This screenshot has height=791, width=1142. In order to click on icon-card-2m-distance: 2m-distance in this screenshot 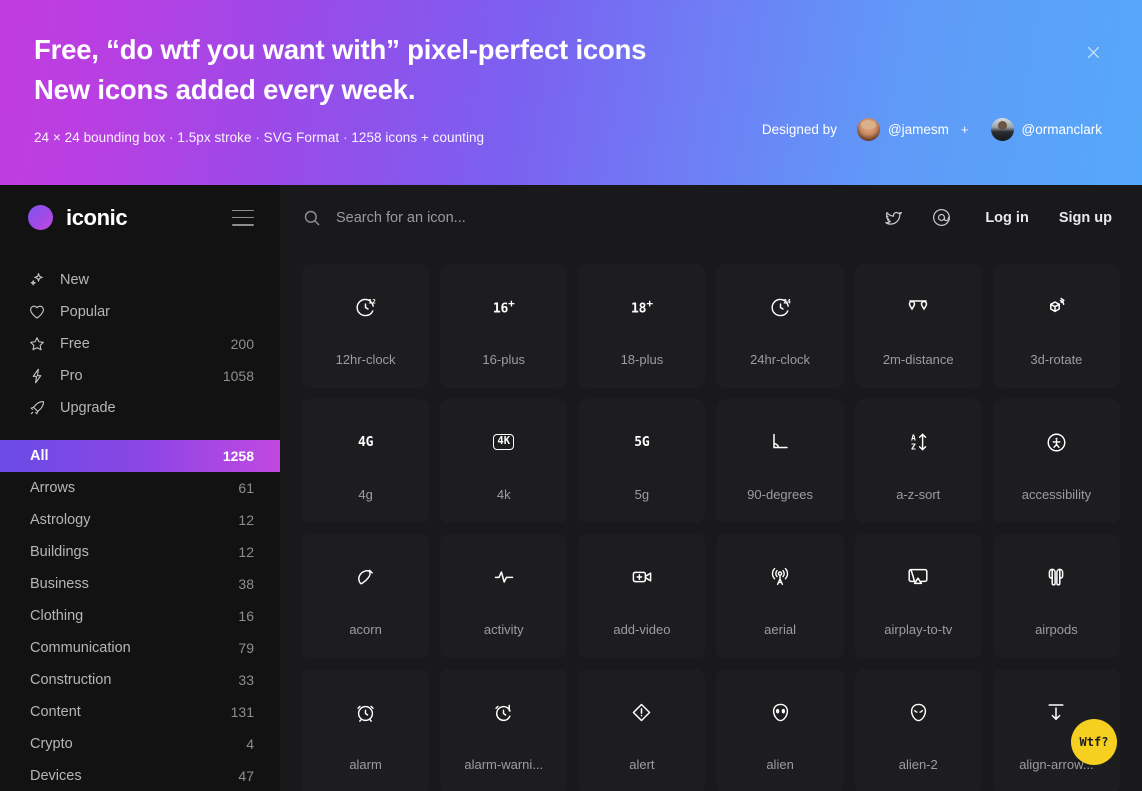, I will do `click(918, 326)`.